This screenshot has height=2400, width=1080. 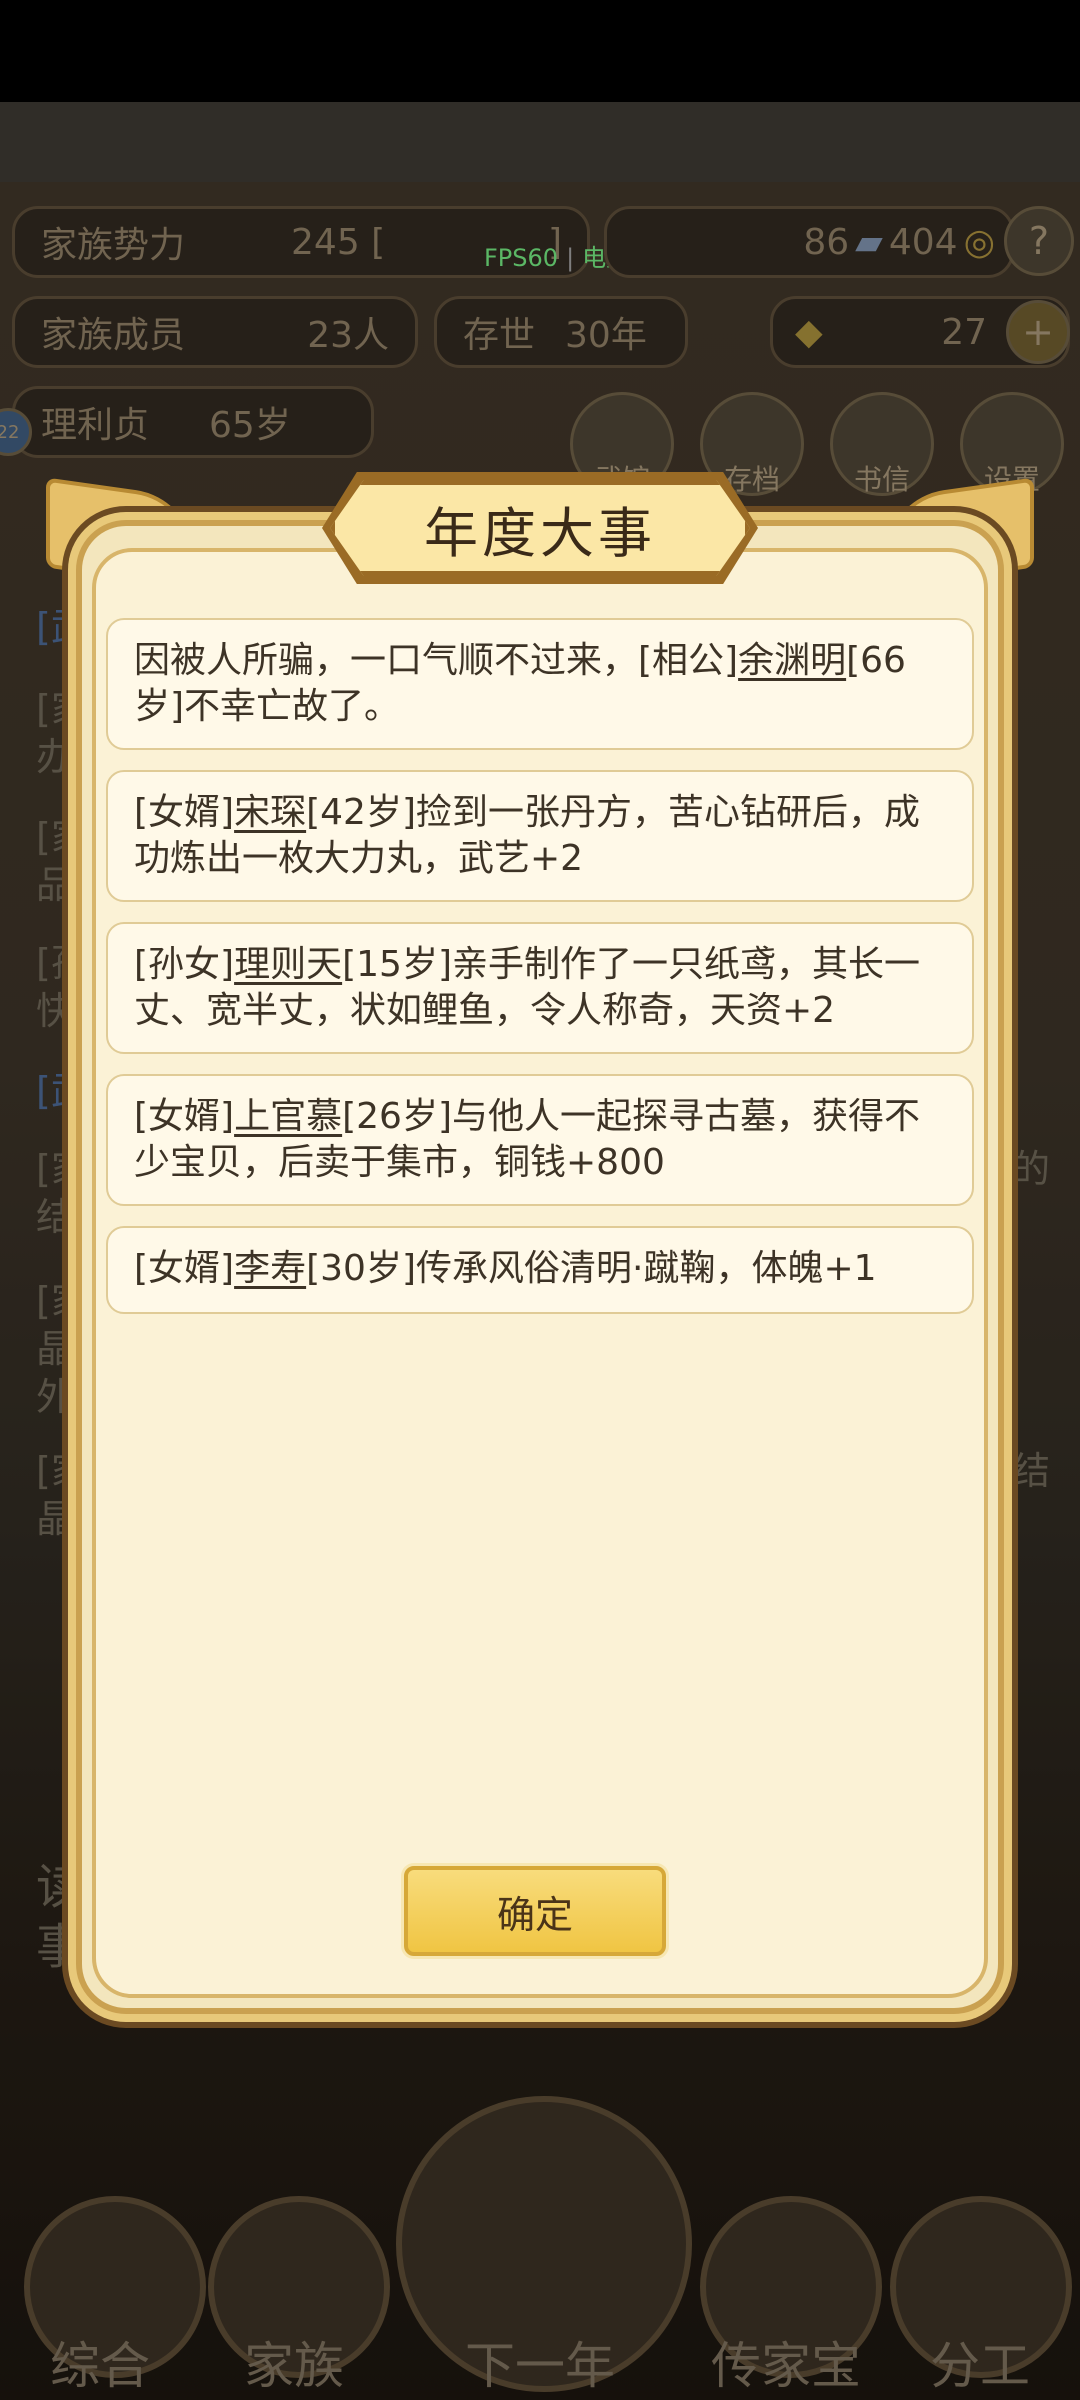 What do you see at coordinates (270, 812) in the screenshot?
I see `character-link: 宋琛` at bounding box center [270, 812].